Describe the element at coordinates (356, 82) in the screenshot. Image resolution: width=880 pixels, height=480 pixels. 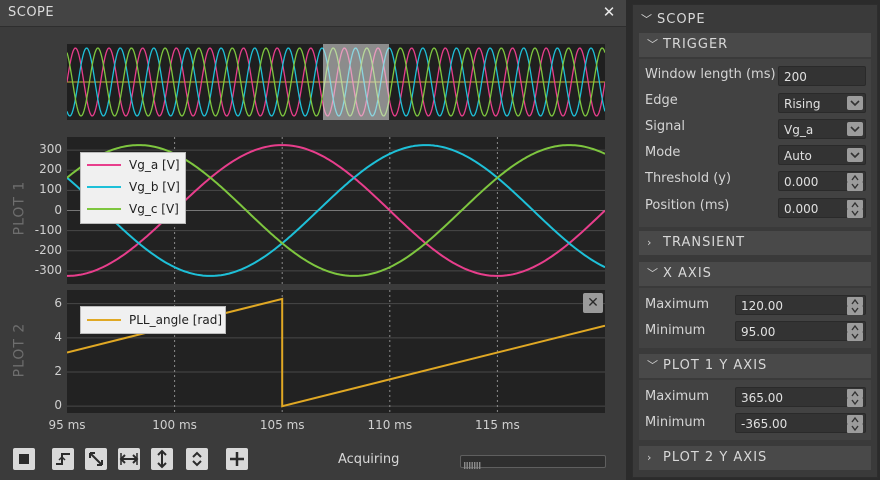
I see `overview-window-highlight` at that location.